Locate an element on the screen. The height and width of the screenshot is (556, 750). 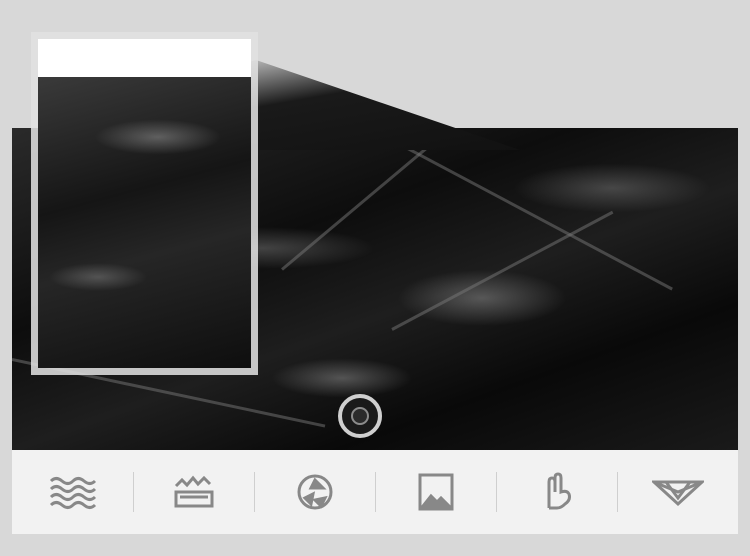
zoom-frame-image is located at coordinates (144, 222).